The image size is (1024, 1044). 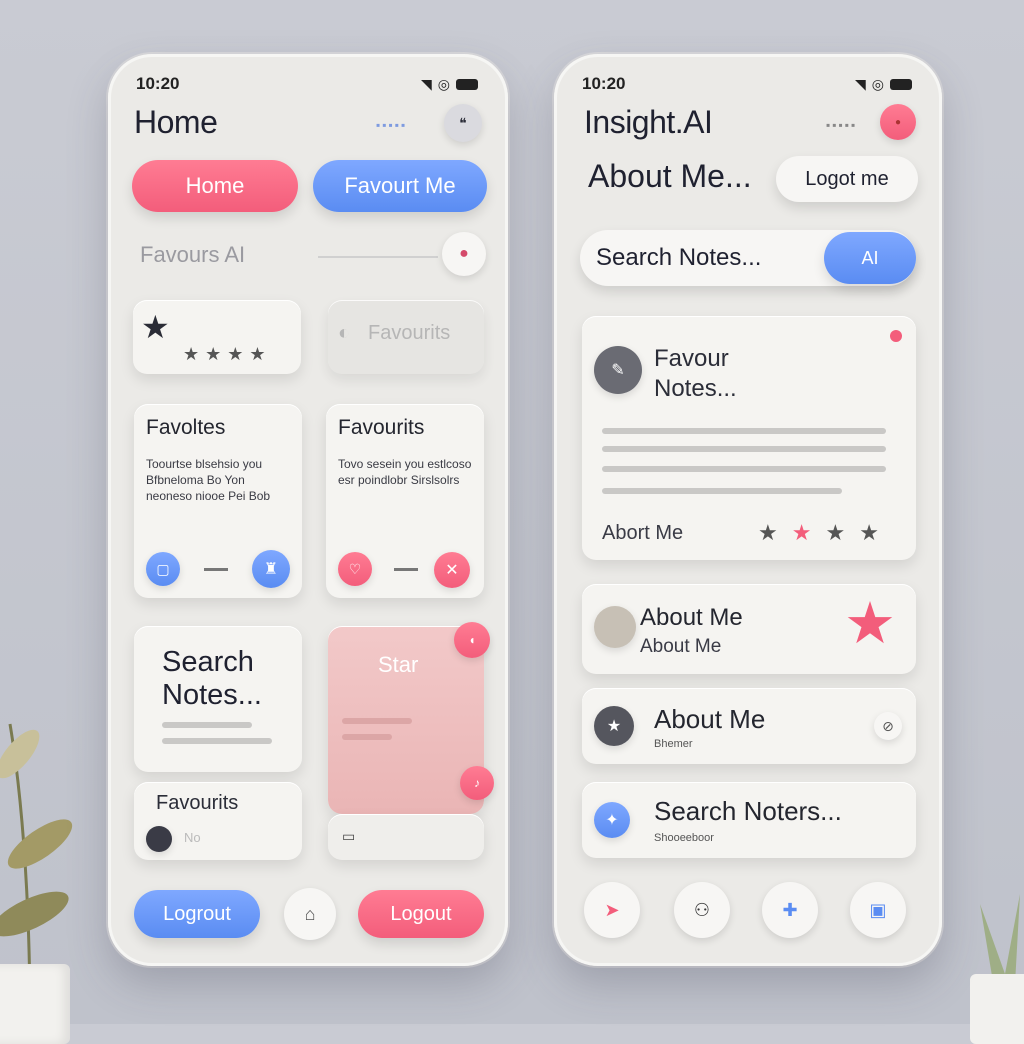 I want to click on bottom-chip: ▭, so click(x=406, y=837).